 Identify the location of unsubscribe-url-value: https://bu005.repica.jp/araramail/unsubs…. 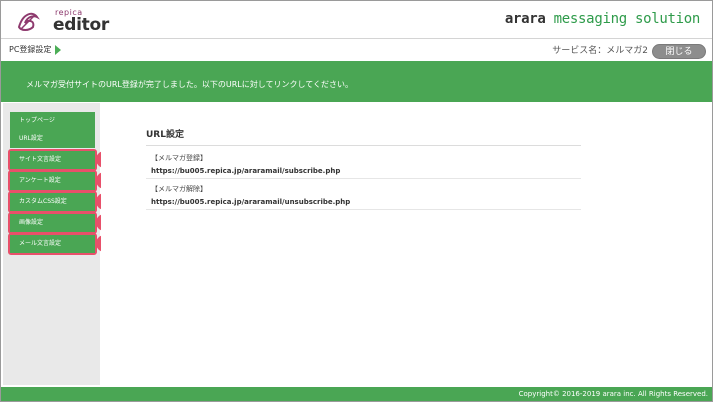
(251, 202).